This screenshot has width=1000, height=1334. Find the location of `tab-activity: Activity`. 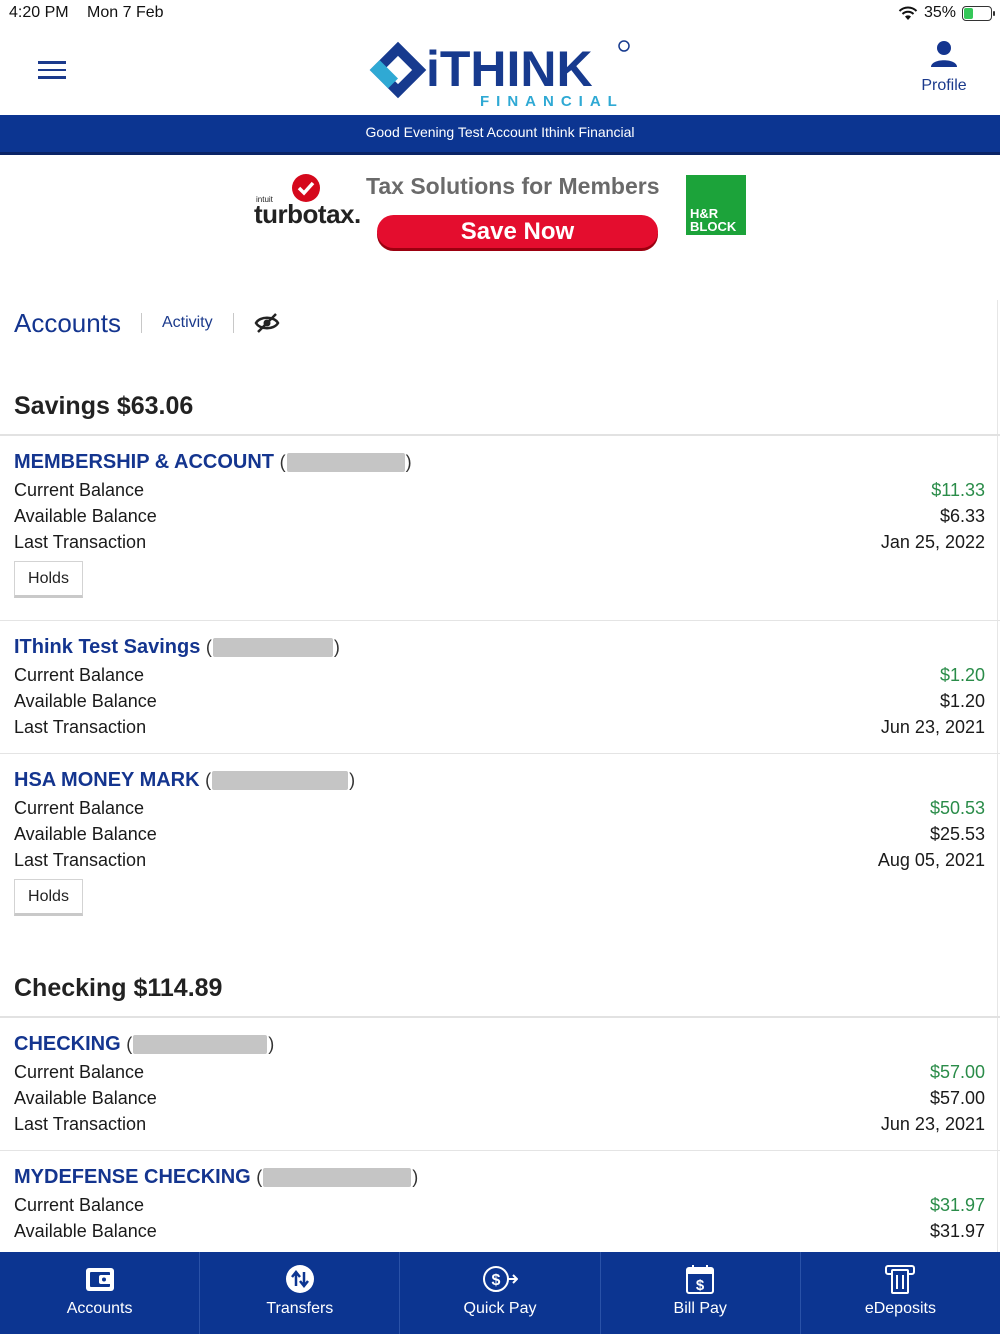

tab-activity: Activity is located at coordinates (187, 323).